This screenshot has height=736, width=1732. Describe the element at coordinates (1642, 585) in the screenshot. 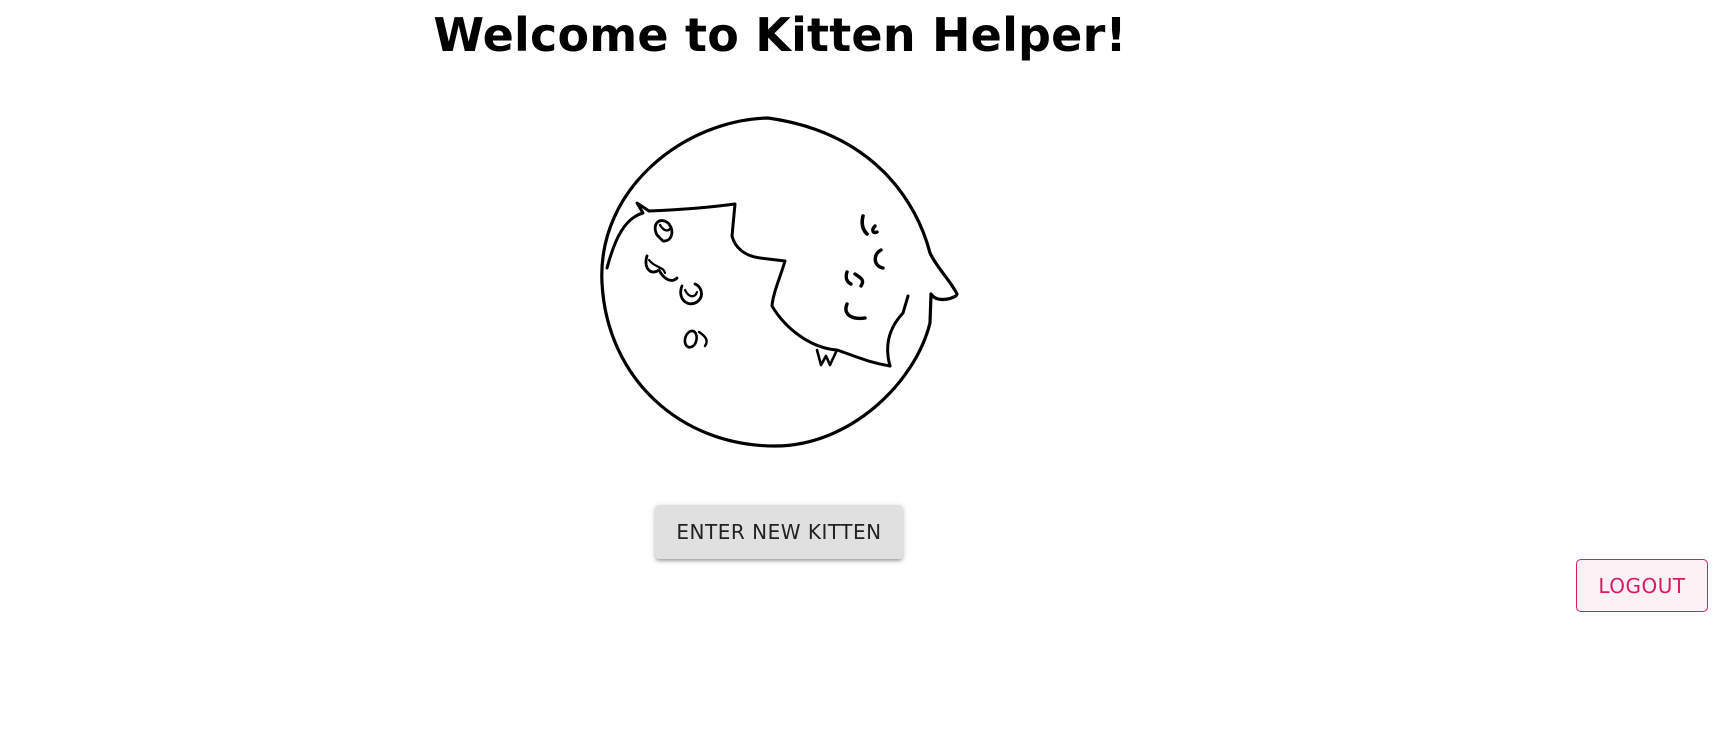

I see `logout-button: LOGOUT` at that location.